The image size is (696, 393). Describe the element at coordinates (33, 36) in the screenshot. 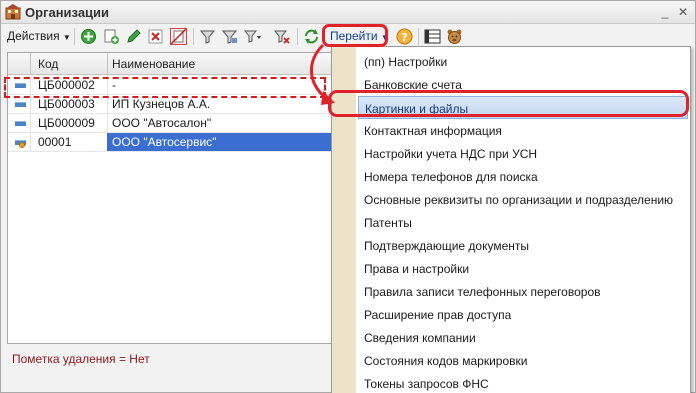

I see `actions-label: Действия` at that location.